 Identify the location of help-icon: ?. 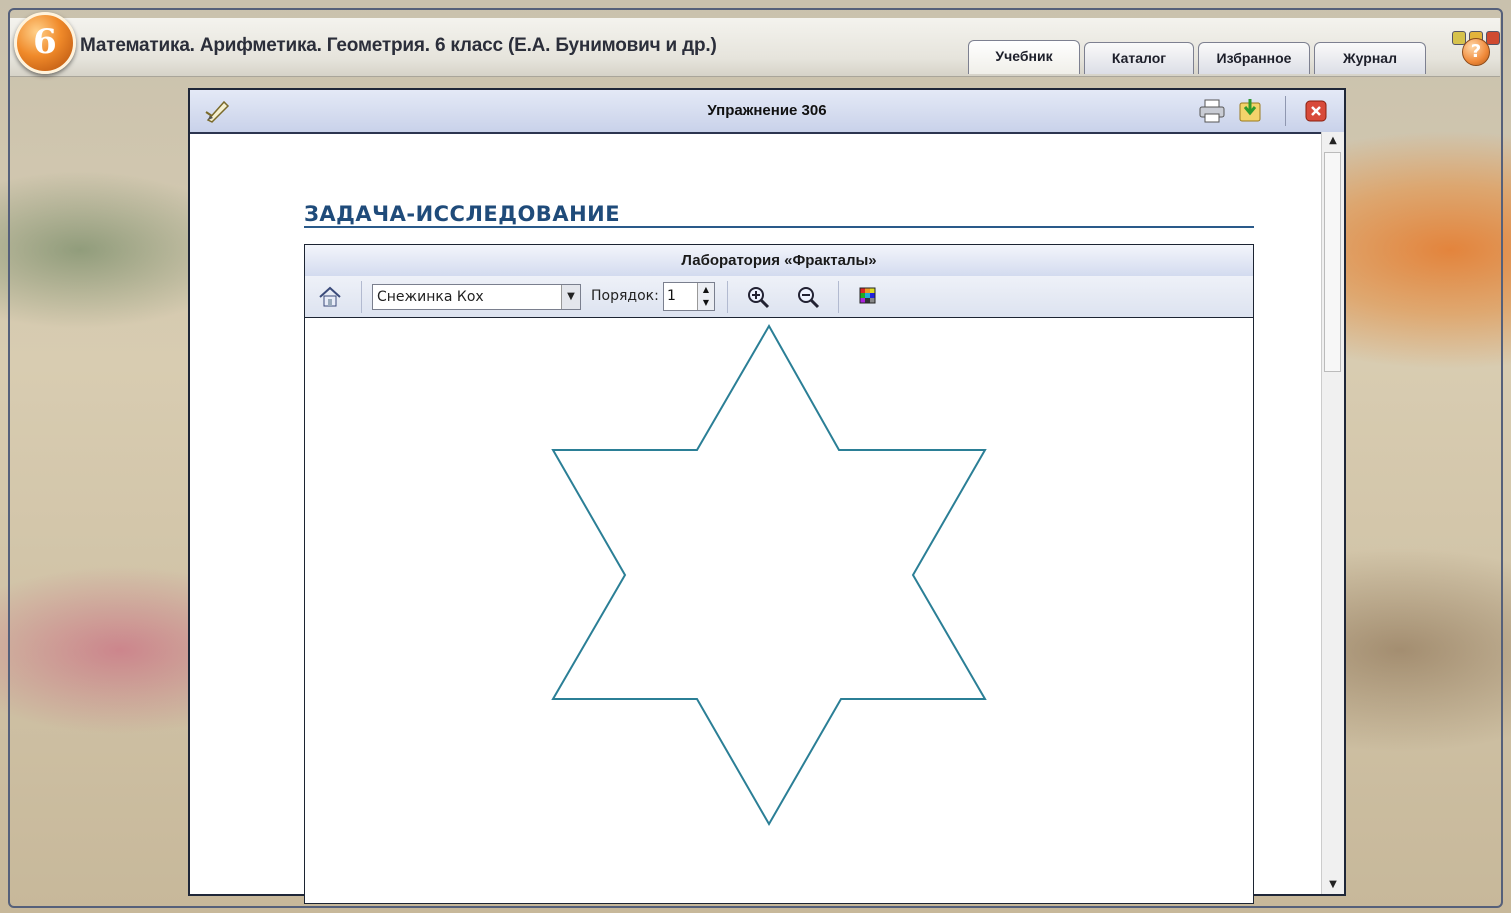
(1476, 52).